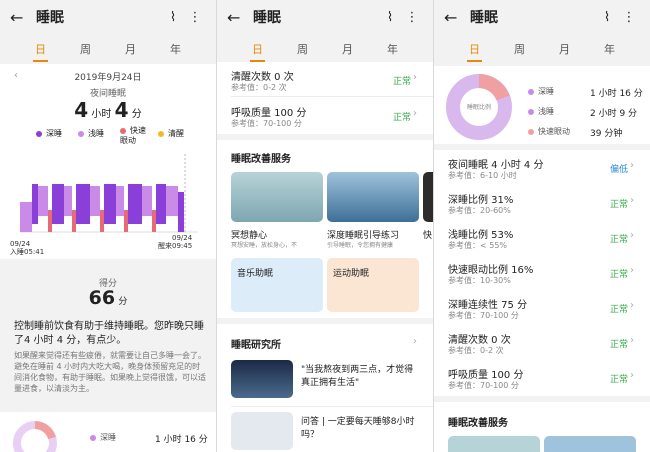  I want to click on service-image-partial, so click(428, 197).